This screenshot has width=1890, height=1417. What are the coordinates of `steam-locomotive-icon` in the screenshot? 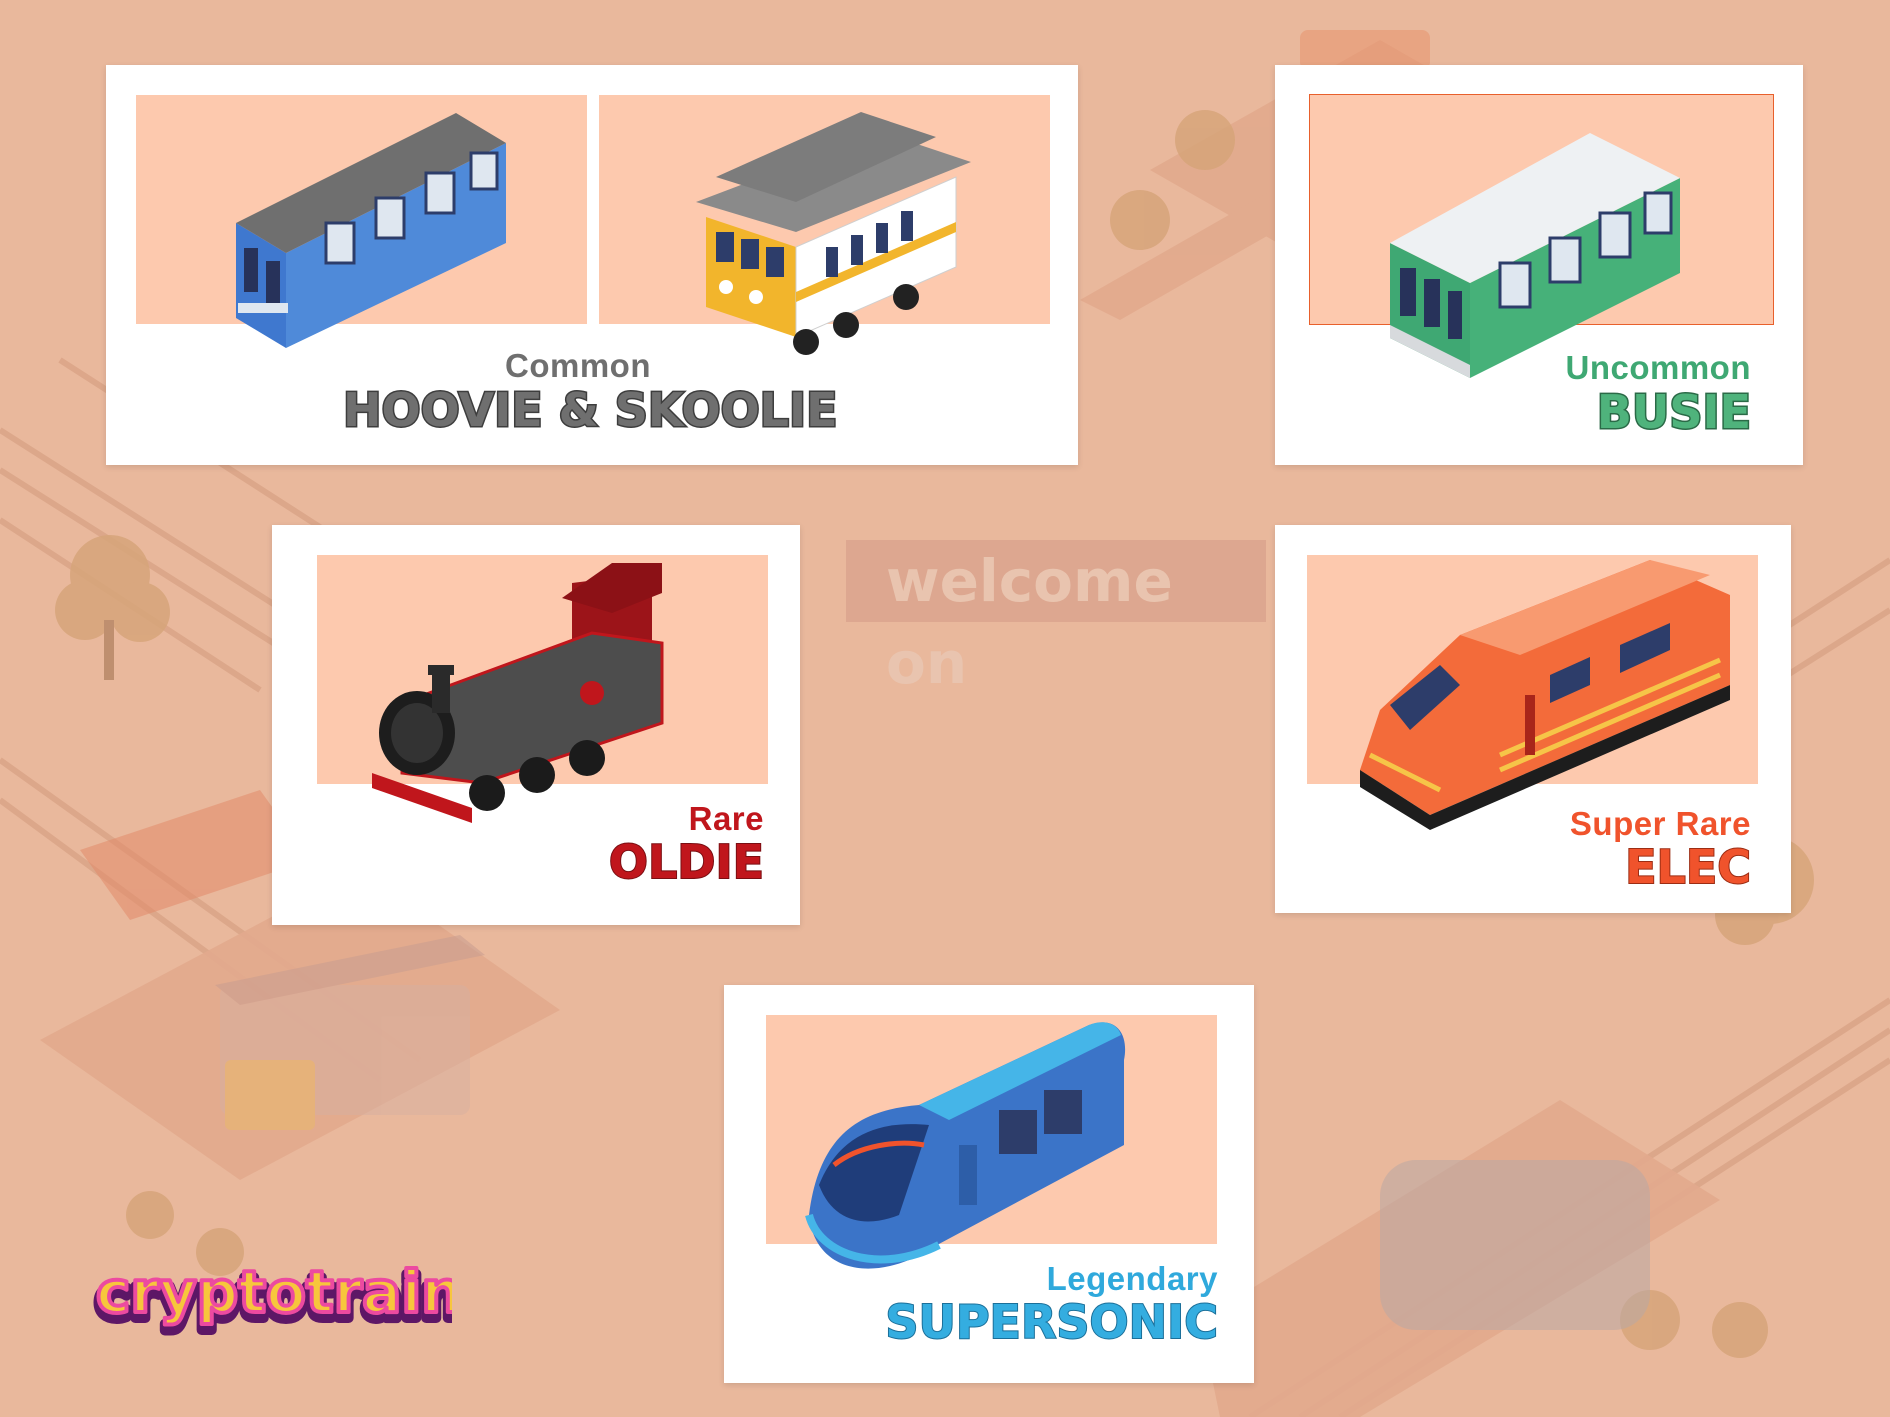 It's located at (518, 693).